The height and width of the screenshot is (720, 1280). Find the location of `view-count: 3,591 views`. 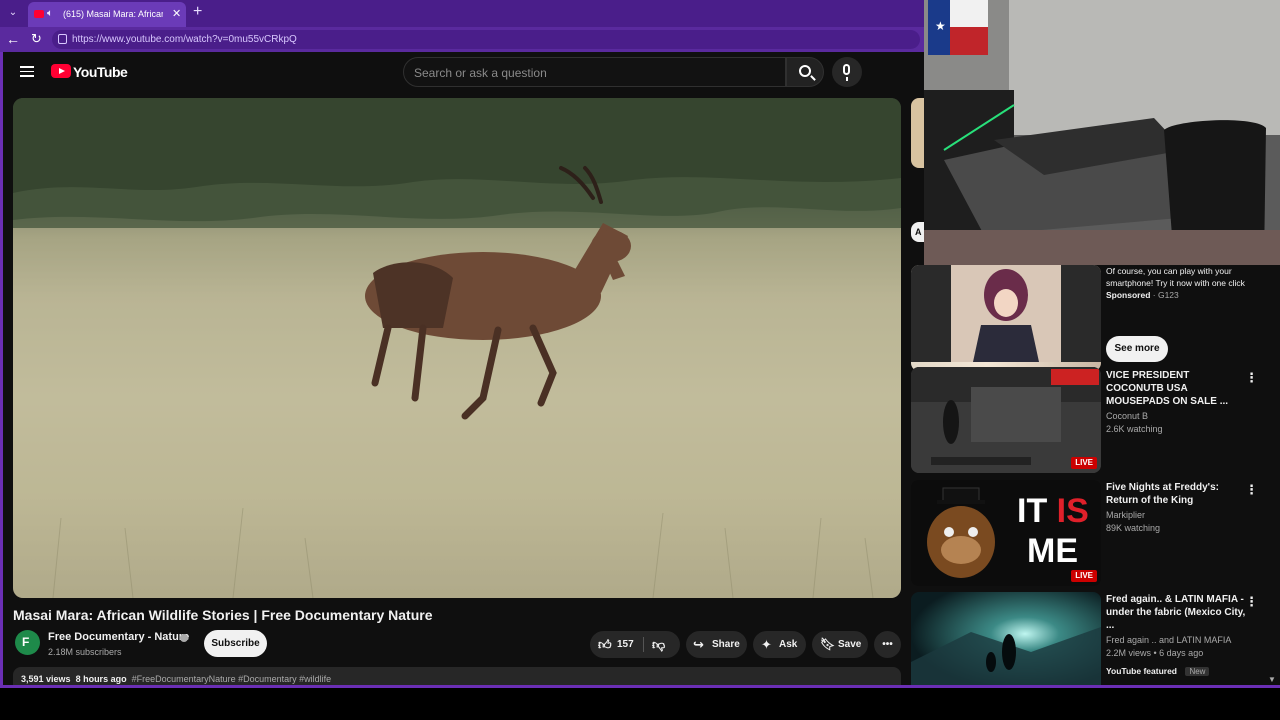

view-count: 3,591 views is located at coordinates (46, 679).